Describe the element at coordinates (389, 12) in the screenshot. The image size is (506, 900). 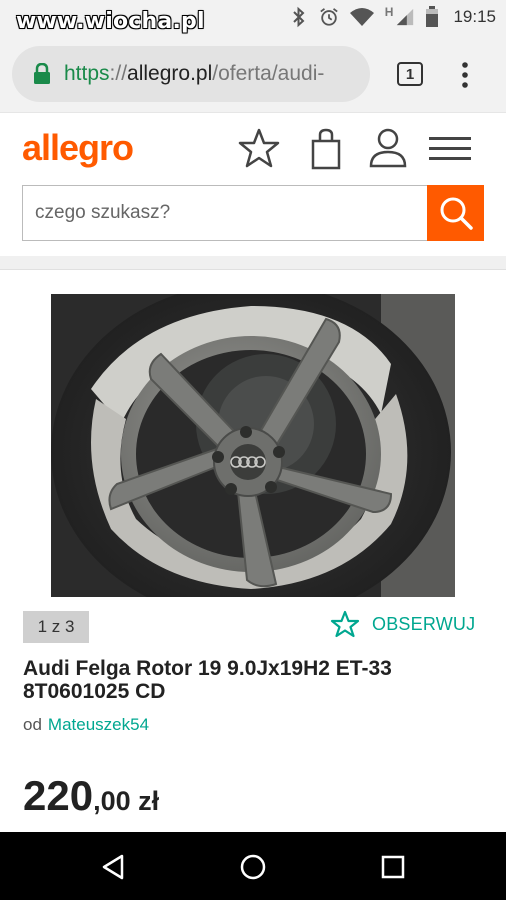
I see `network-type-label: H` at that location.